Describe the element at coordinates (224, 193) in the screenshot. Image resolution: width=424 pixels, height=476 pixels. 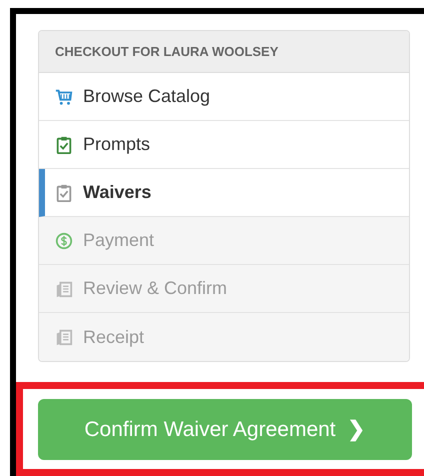
I see `step-item: Waivers` at that location.